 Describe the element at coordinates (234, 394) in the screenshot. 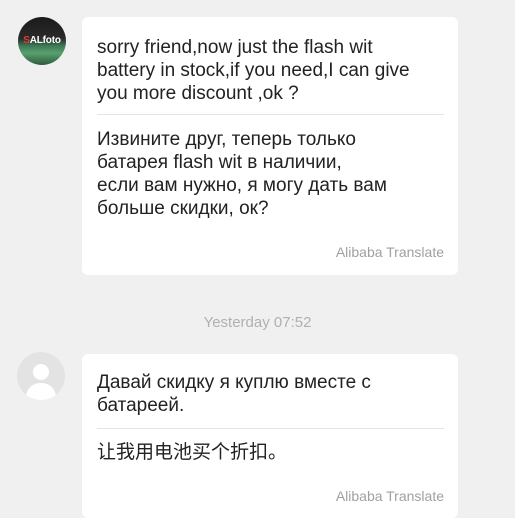

I see `message-original-text: Давай скидку я куплю вместе с батареей.` at that location.